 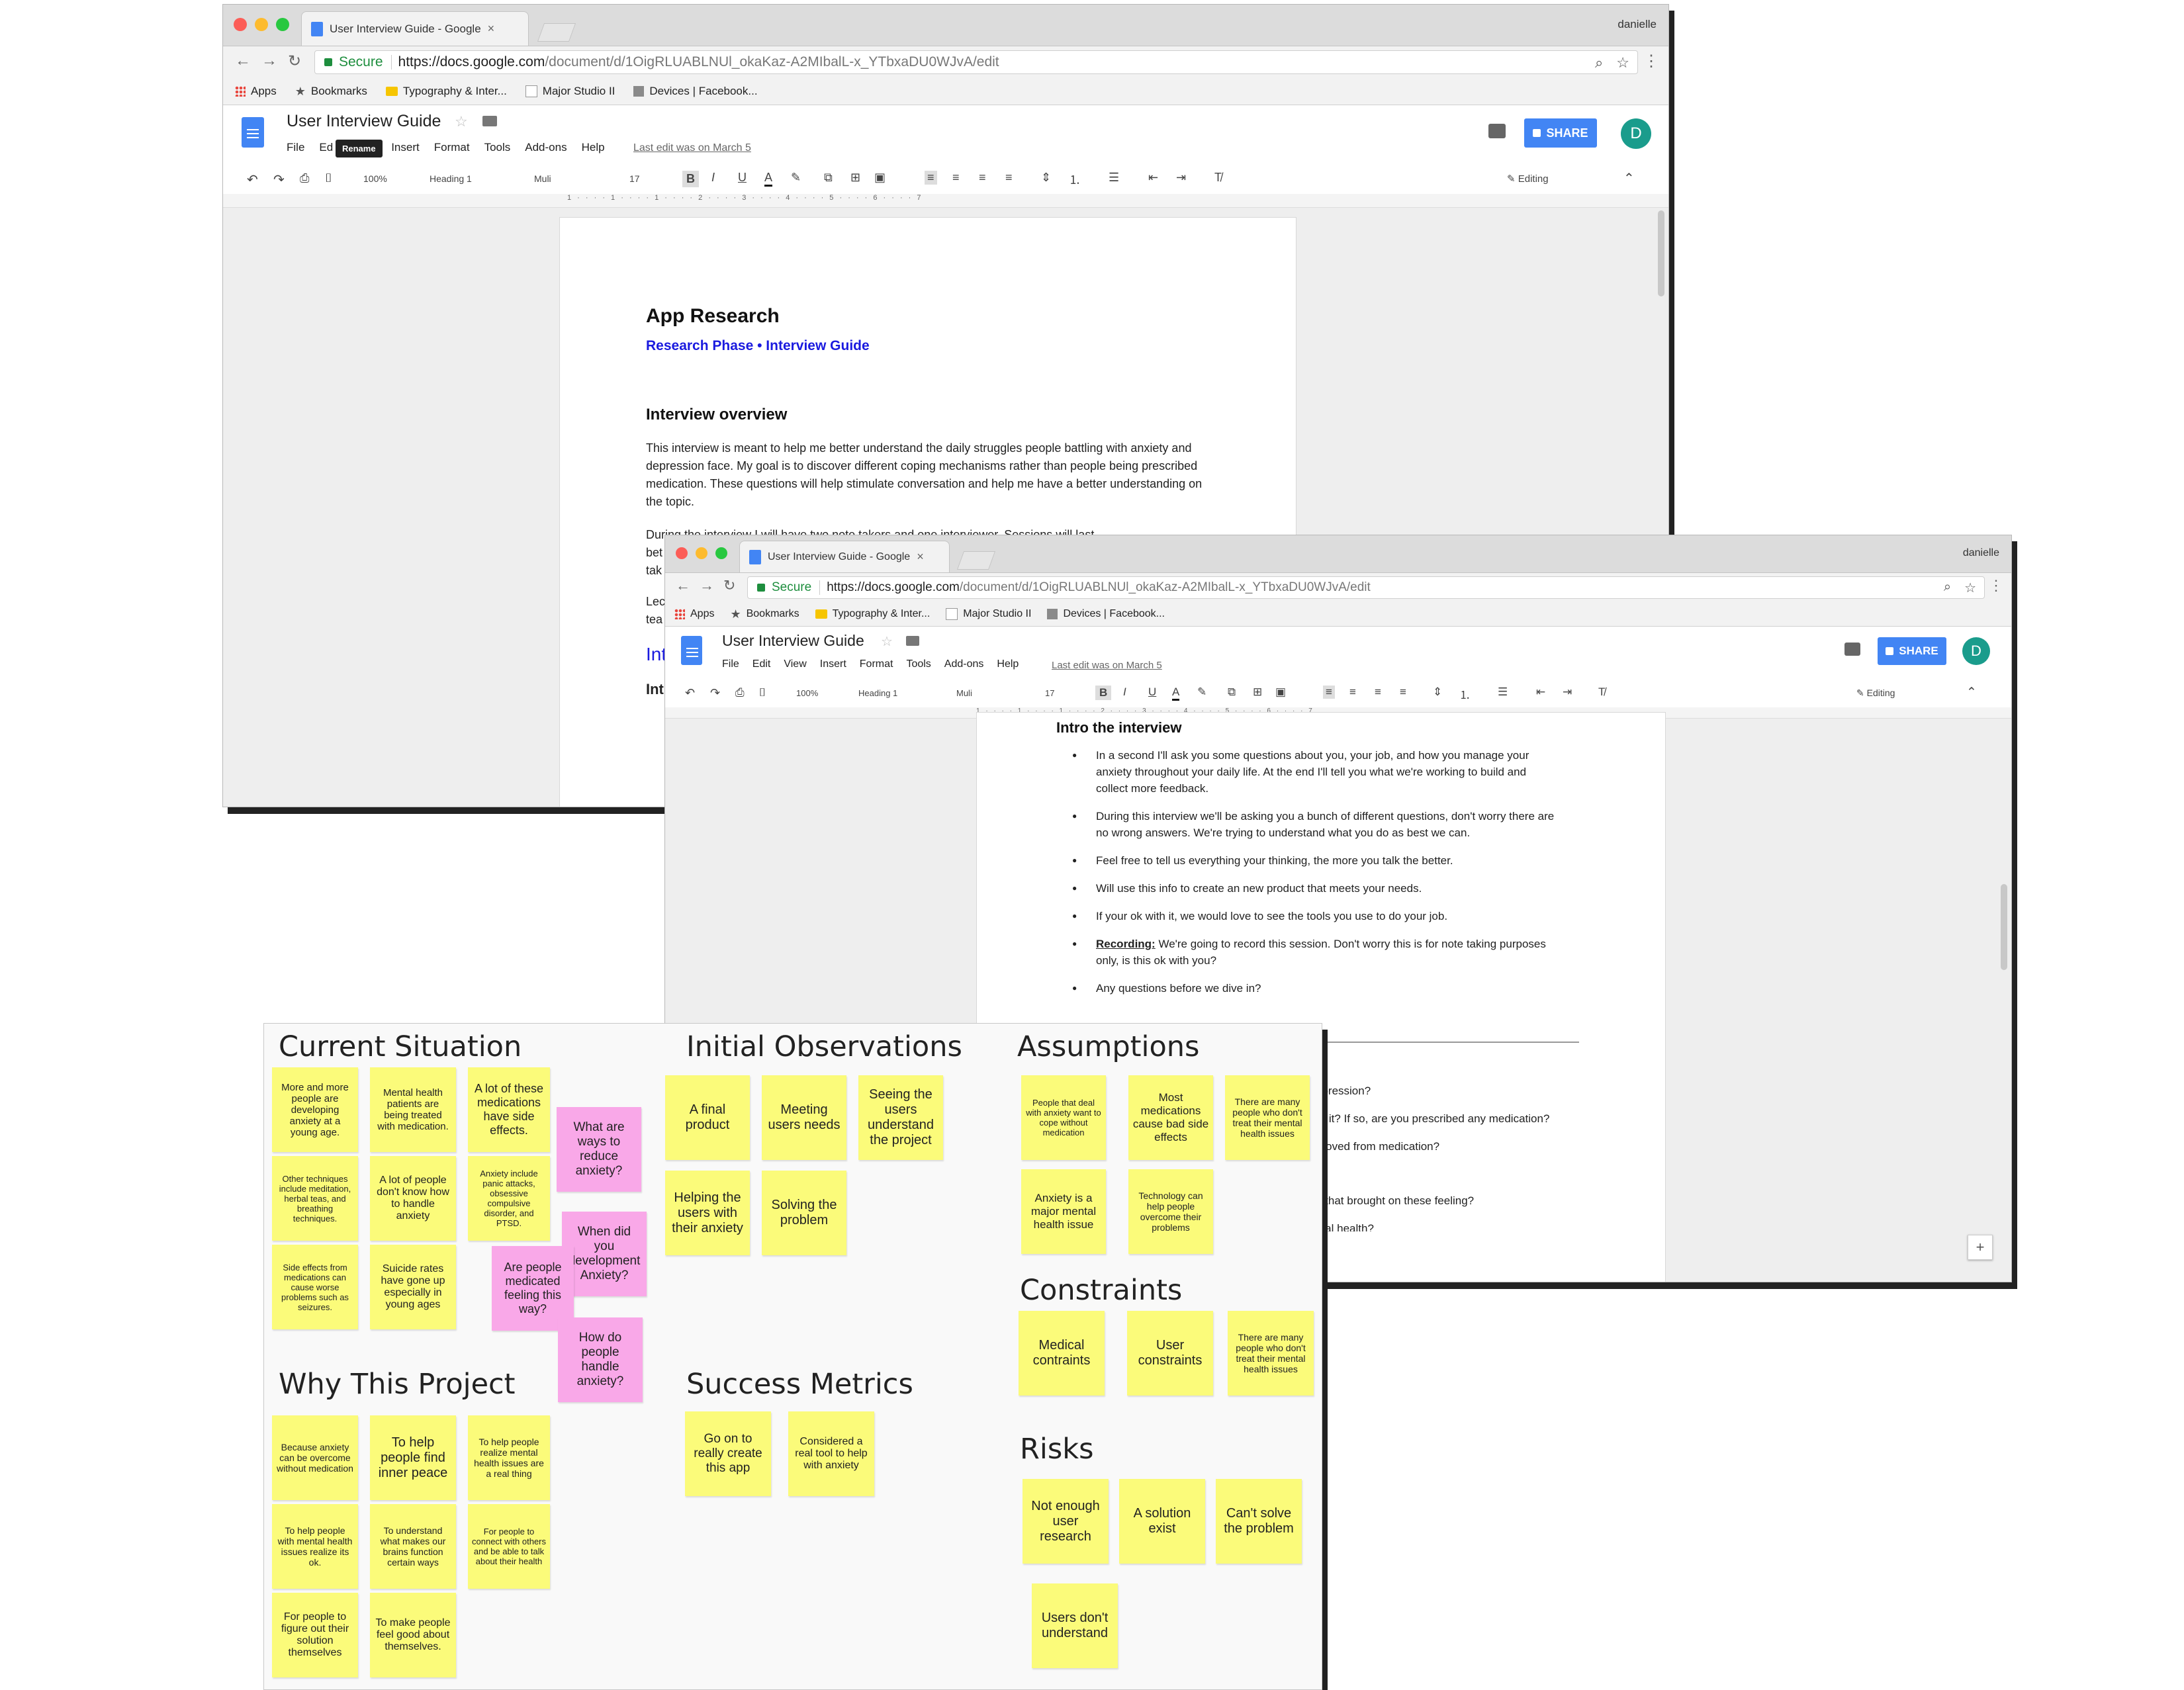 What do you see at coordinates (1152, 692) in the screenshot?
I see `underline-icon: U` at bounding box center [1152, 692].